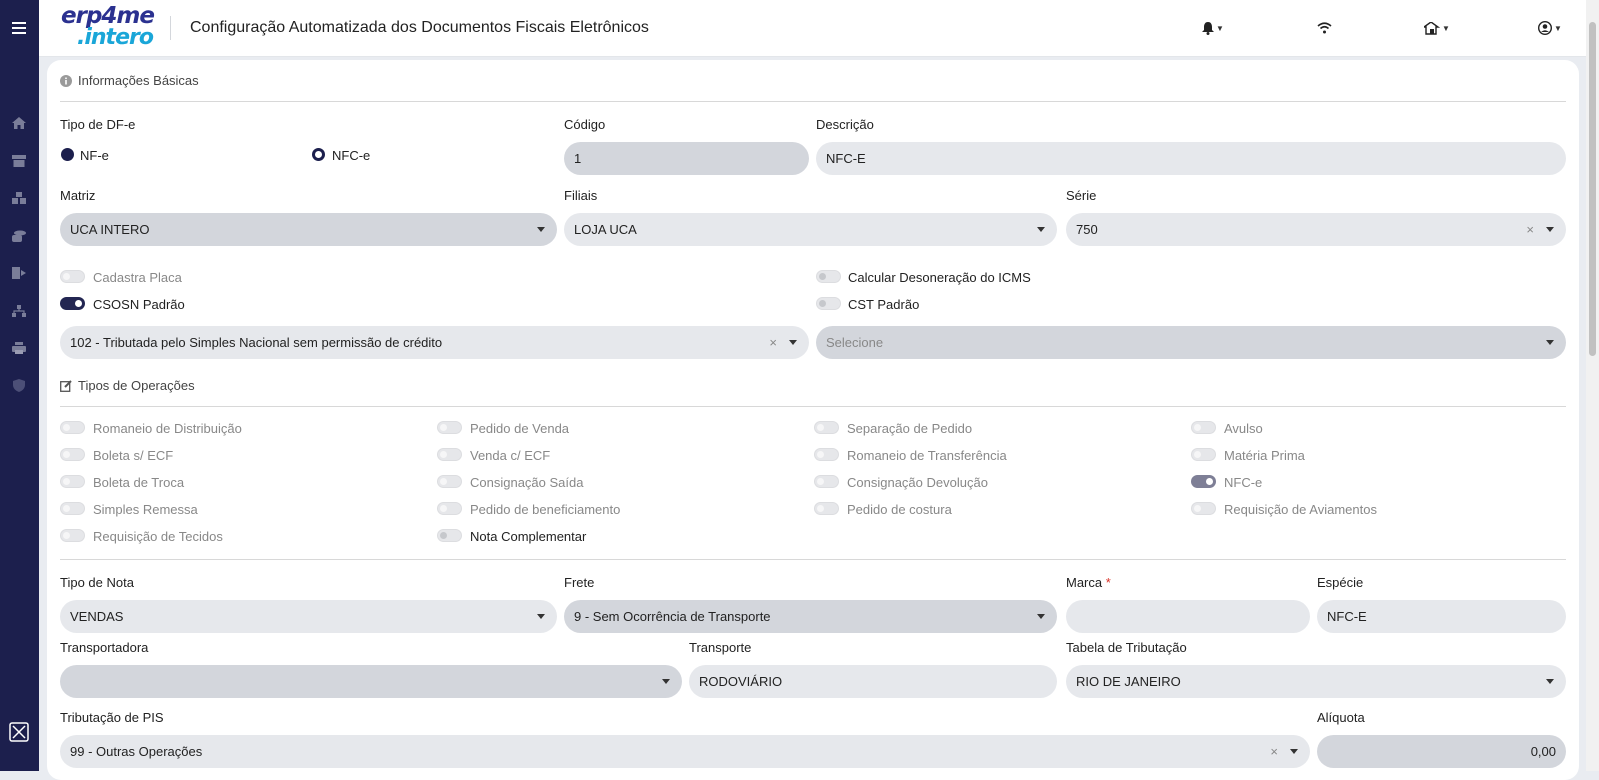  I want to click on op-label: Romaneio de Distribuição, so click(167, 428).